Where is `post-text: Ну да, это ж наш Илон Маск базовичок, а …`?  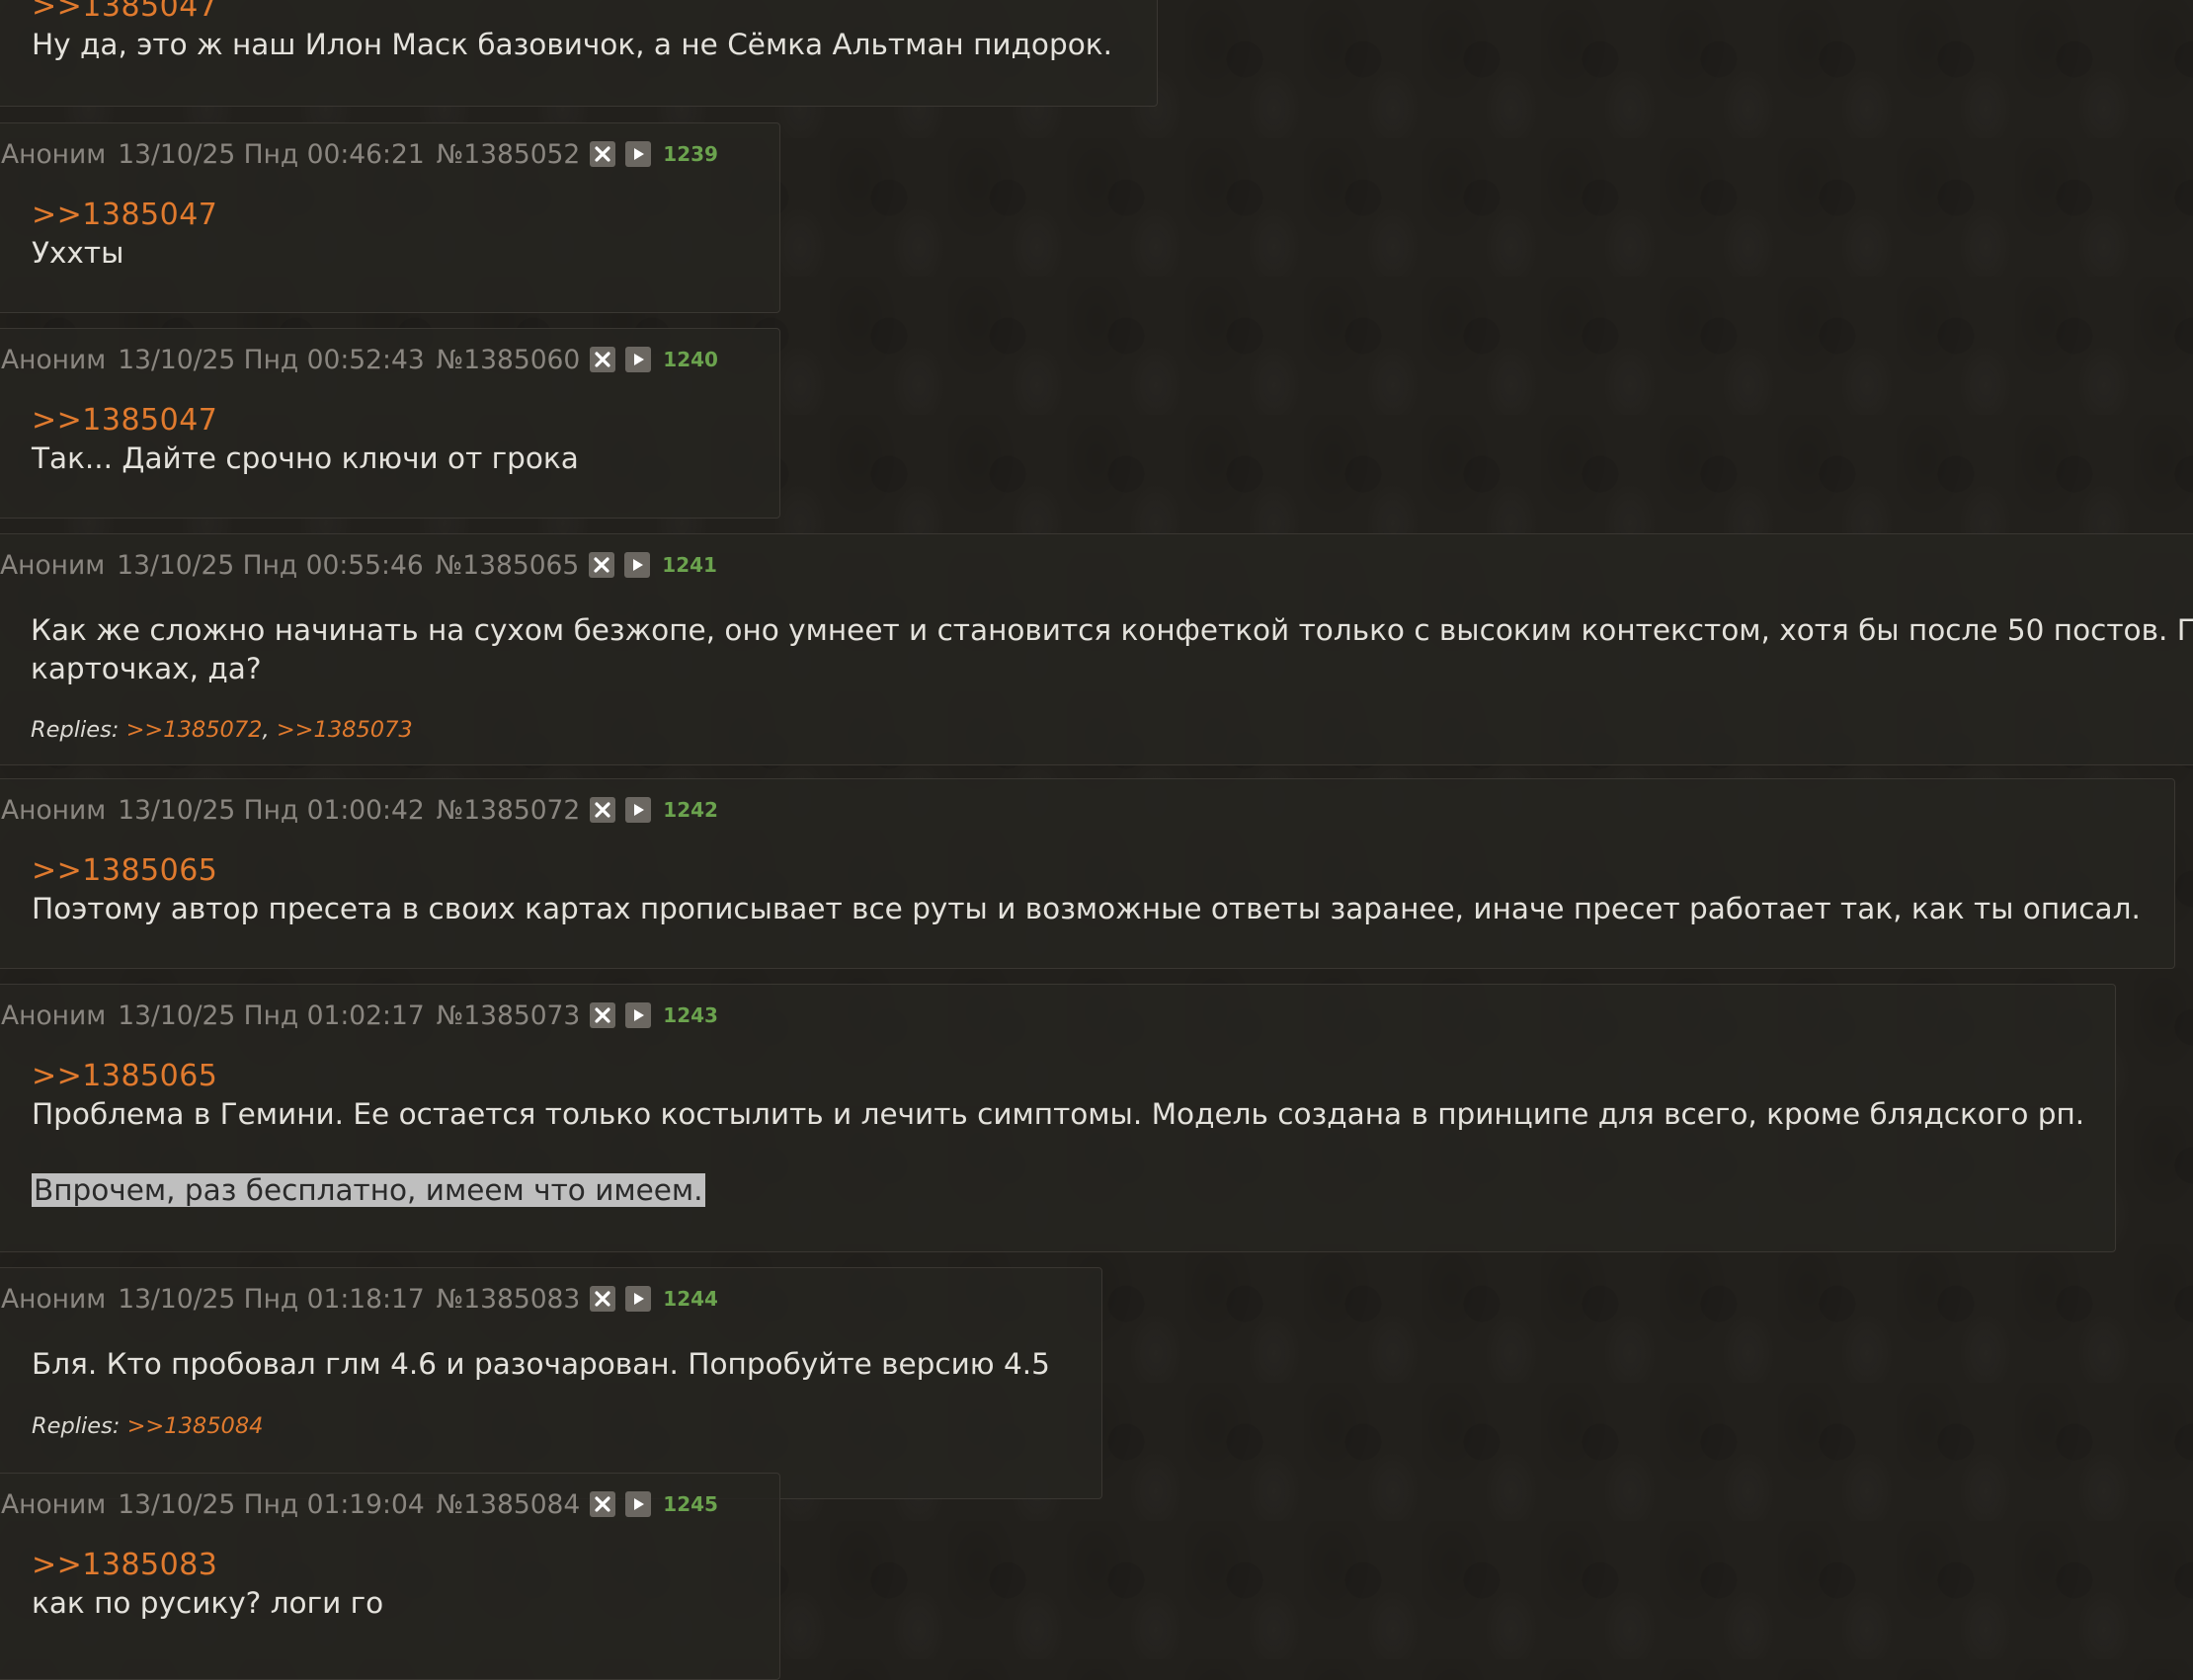
post-text: Ну да, это ж наш Илон Маск базовичок, а … is located at coordinates (572, 44).